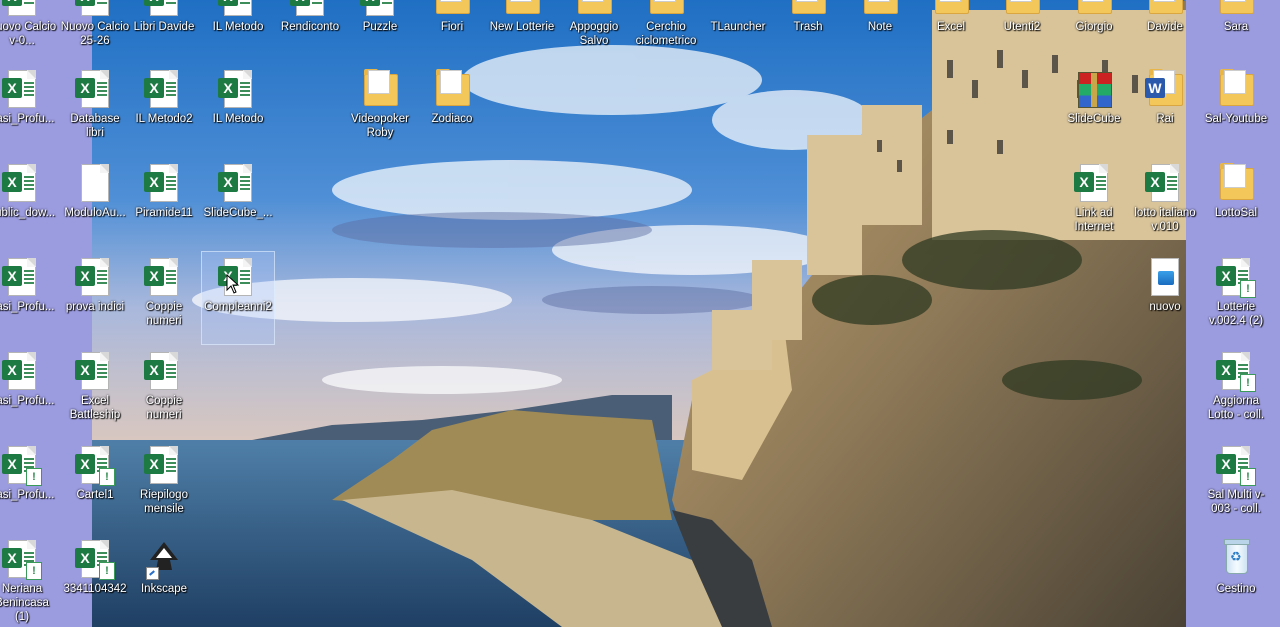 The width and height of the screenshot is (1280, 627). What do you see at coordinates (164, 314) in the screenshot?
I see `desktop-icon-label: Coppie numeri` at bounding box center [164, 314].